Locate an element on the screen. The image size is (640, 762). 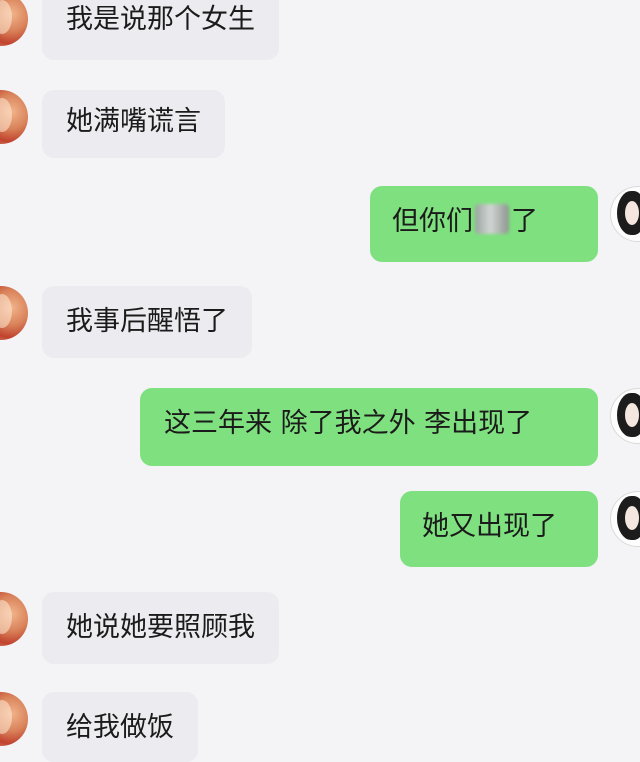
message-row: 这三年来 除了我之外 李出现了 is located at coordinates (320, 427).